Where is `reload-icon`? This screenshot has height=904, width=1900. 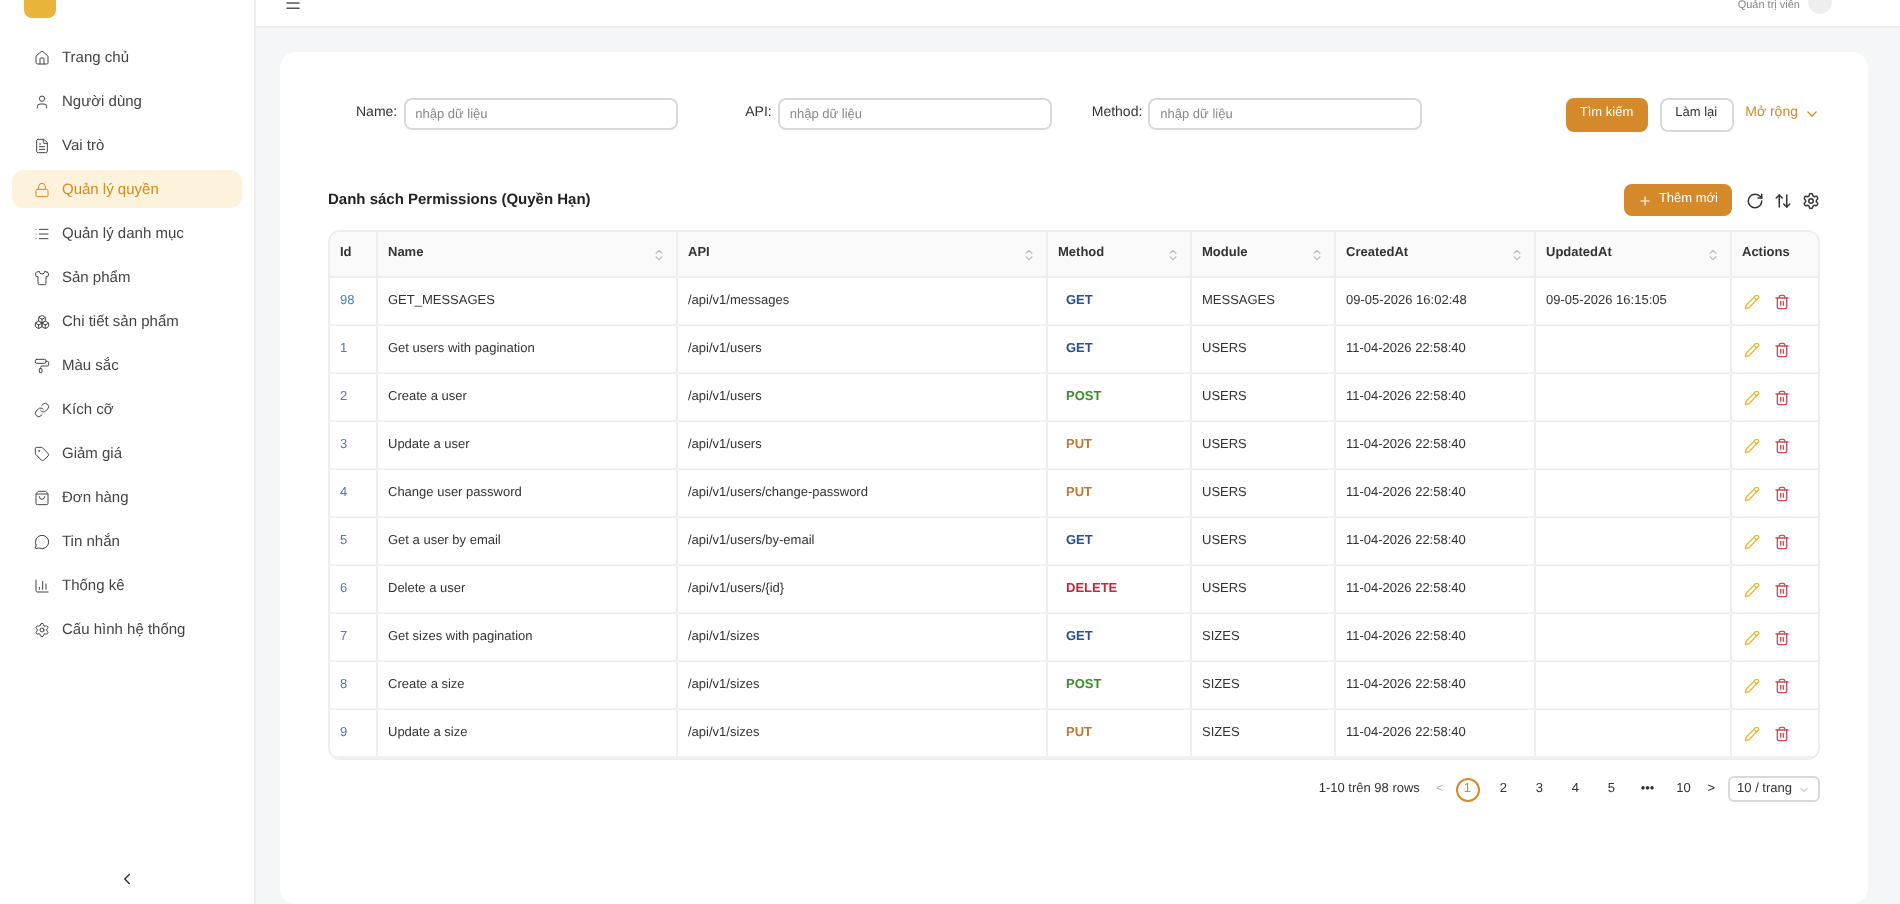 reload-icon is located at coordinates (1755, 200).